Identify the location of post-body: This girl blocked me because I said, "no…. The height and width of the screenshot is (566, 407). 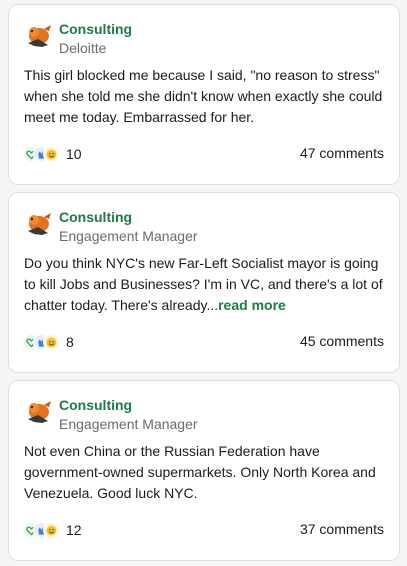
(208, 96).